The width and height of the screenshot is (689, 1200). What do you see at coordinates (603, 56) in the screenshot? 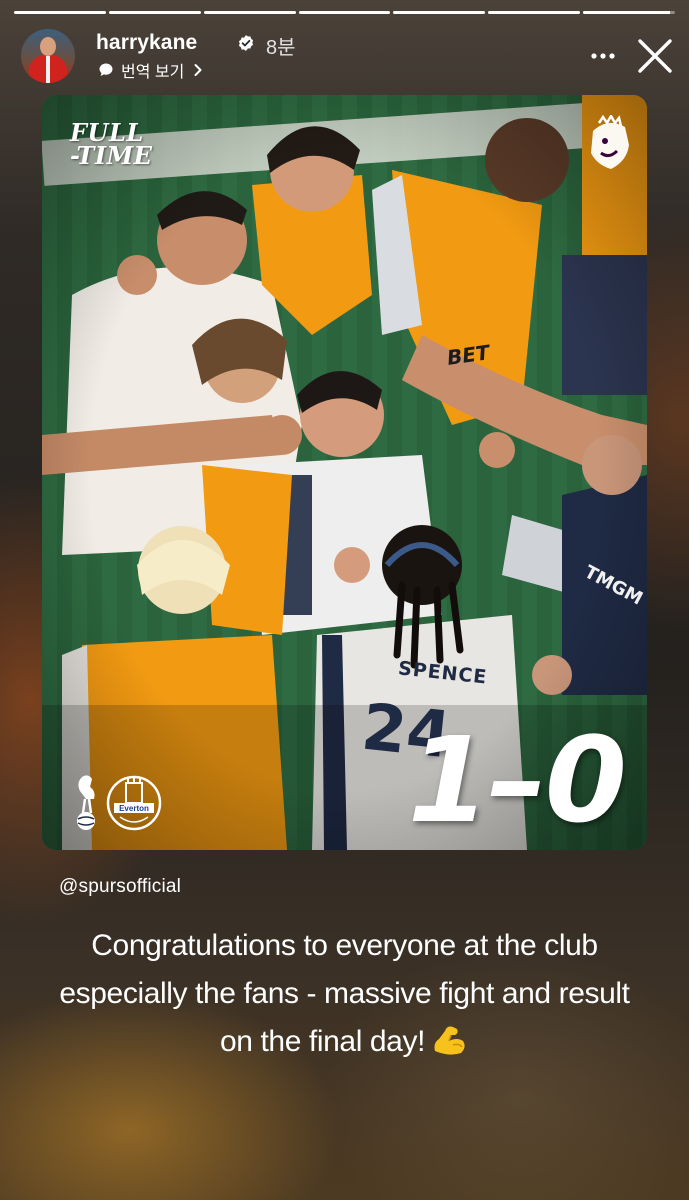
I see `more-options-icon` at bounding box center [603, 56].